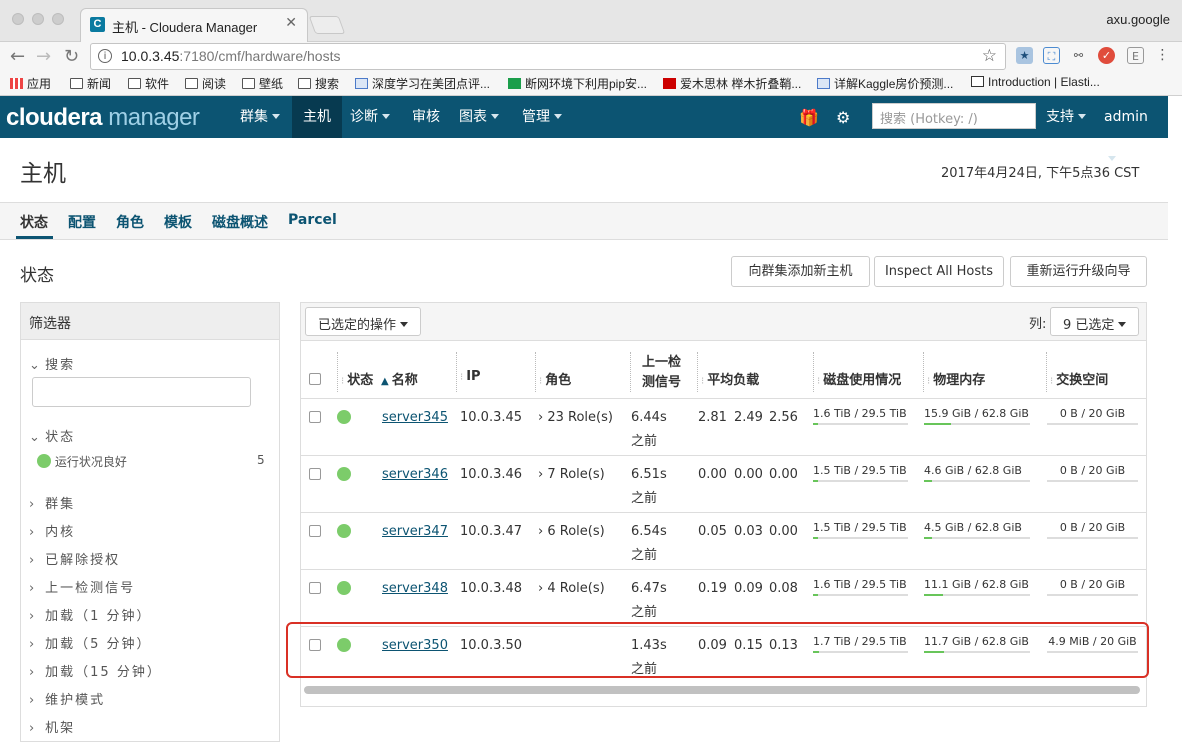 Image resolution: width=1182 pixels, height=742 pixels. I want to click on select-all-checkbox, so click(315, 379).